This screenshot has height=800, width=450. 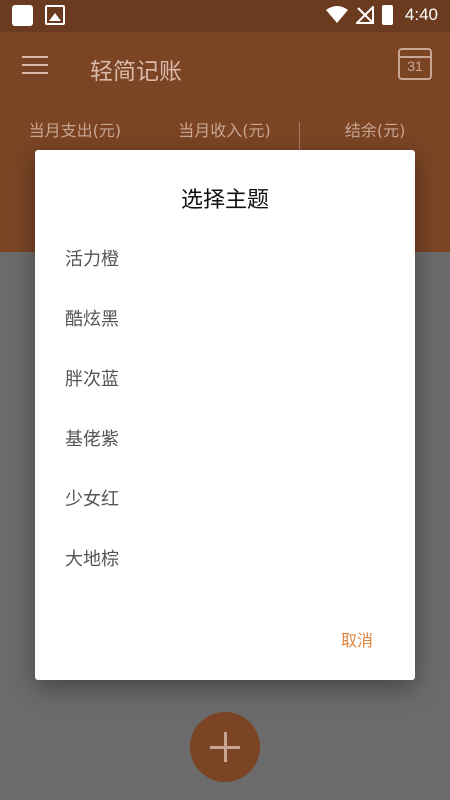 I want to click on status-time: 4:40, so click(x=421, y=14).